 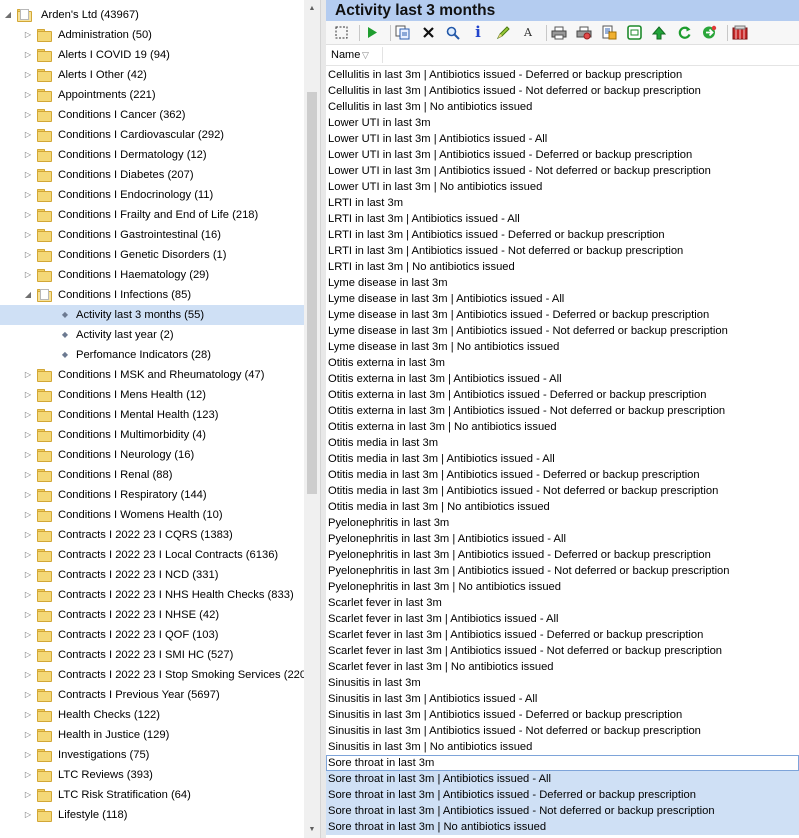 I want to click on tree-item: ▷ Administration (50), so click(x=152, y=35).